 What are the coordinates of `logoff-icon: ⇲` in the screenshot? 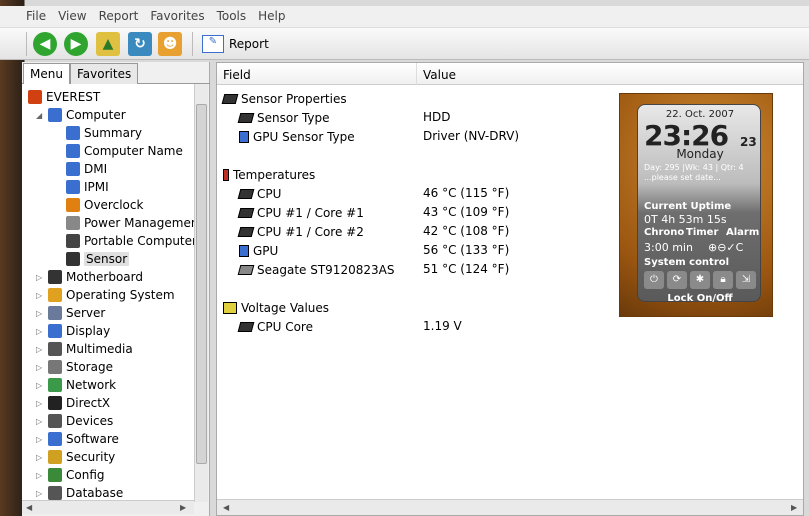 It's located at (746, 280).